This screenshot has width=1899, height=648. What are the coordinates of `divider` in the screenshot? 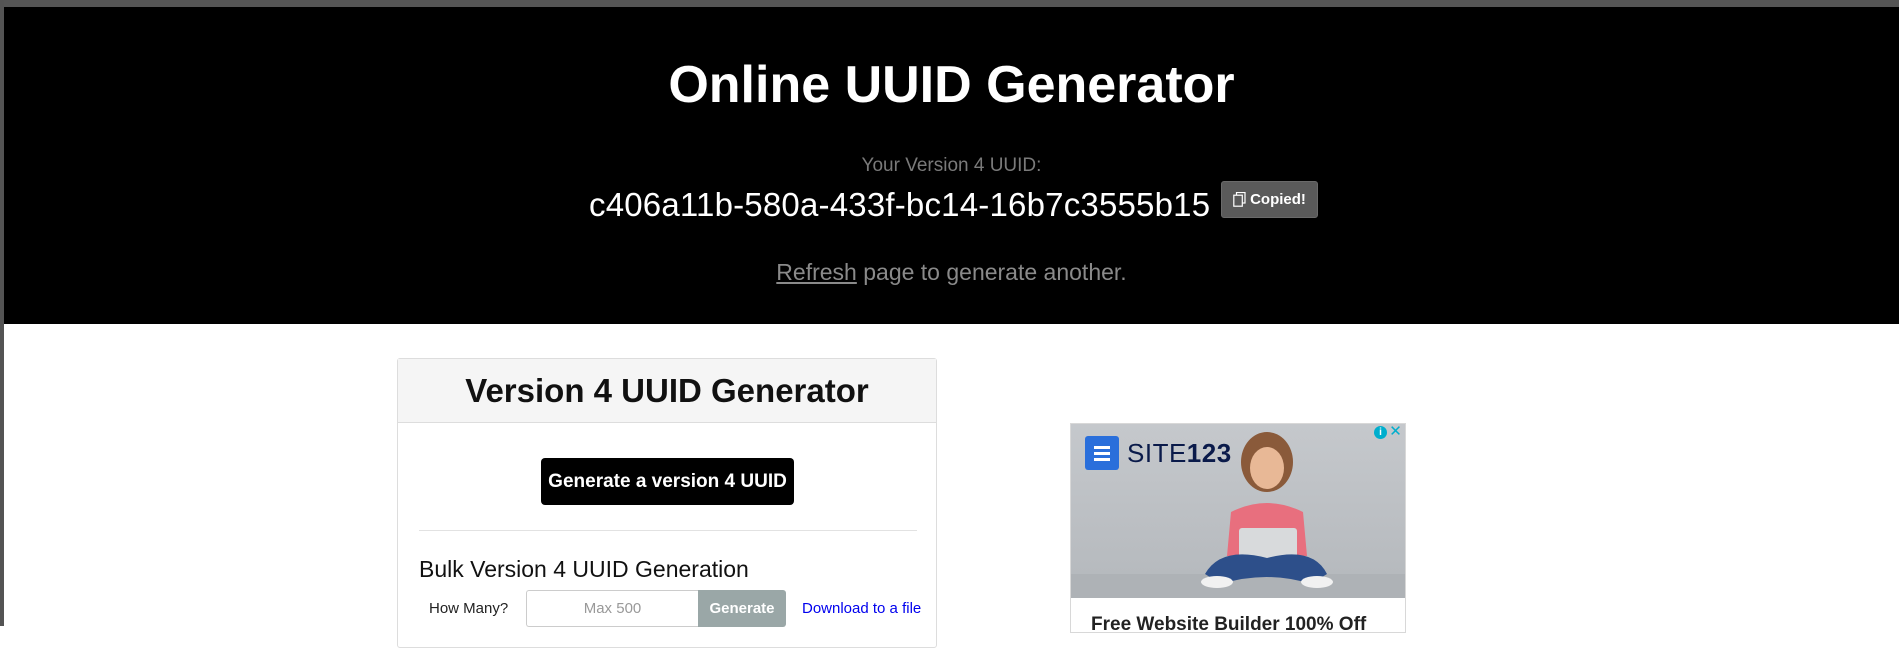 It's located at (668, 530).